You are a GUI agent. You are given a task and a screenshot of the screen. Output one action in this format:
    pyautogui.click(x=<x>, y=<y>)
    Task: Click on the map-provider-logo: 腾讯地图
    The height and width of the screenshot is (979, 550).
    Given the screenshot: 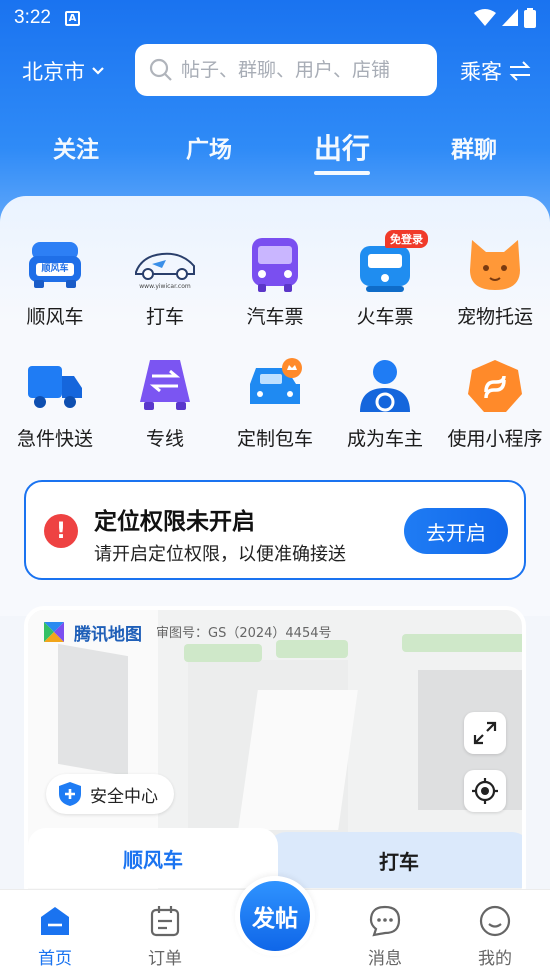 What is the action you would take?
    pyautogui.click(x=91, y=632)
    